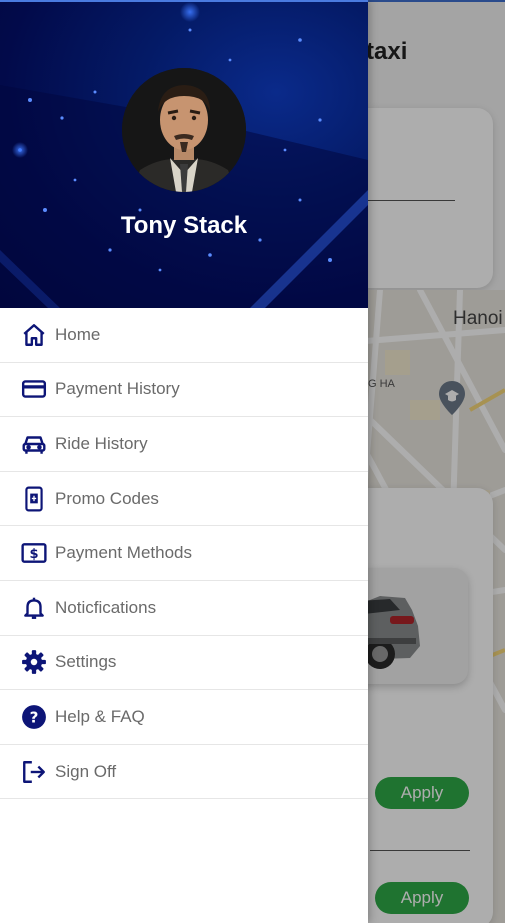 This screenshot has width=505, height=923. What do you see at coordinates (34, 335) in the screenshot?
I see `home-icon` at bounding box center [34, 335].